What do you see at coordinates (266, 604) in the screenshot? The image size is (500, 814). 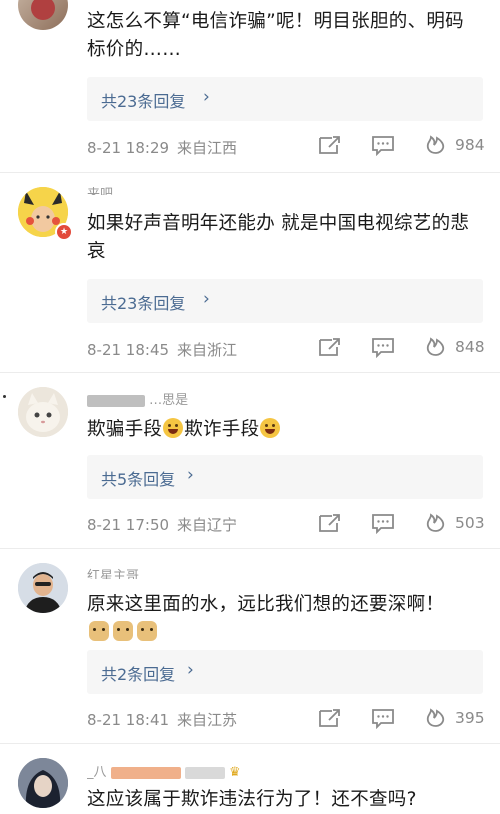 I see `comment-text: 原来这里面的水，远比我们想的还要深啊！` at bounding box center [266, 604].